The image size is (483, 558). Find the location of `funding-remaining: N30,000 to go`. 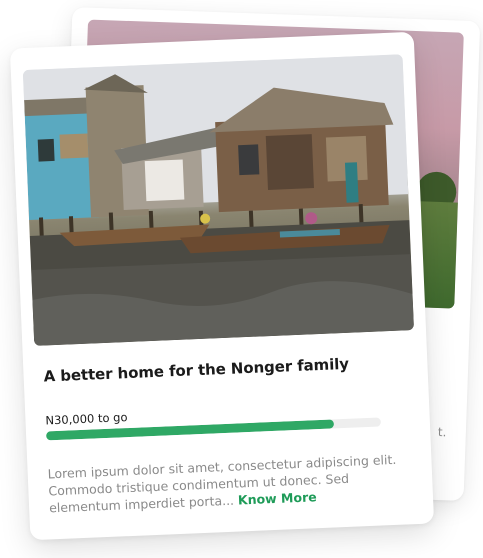

funding-remaining: N30,000 to go is located at coordinates (86, 419).